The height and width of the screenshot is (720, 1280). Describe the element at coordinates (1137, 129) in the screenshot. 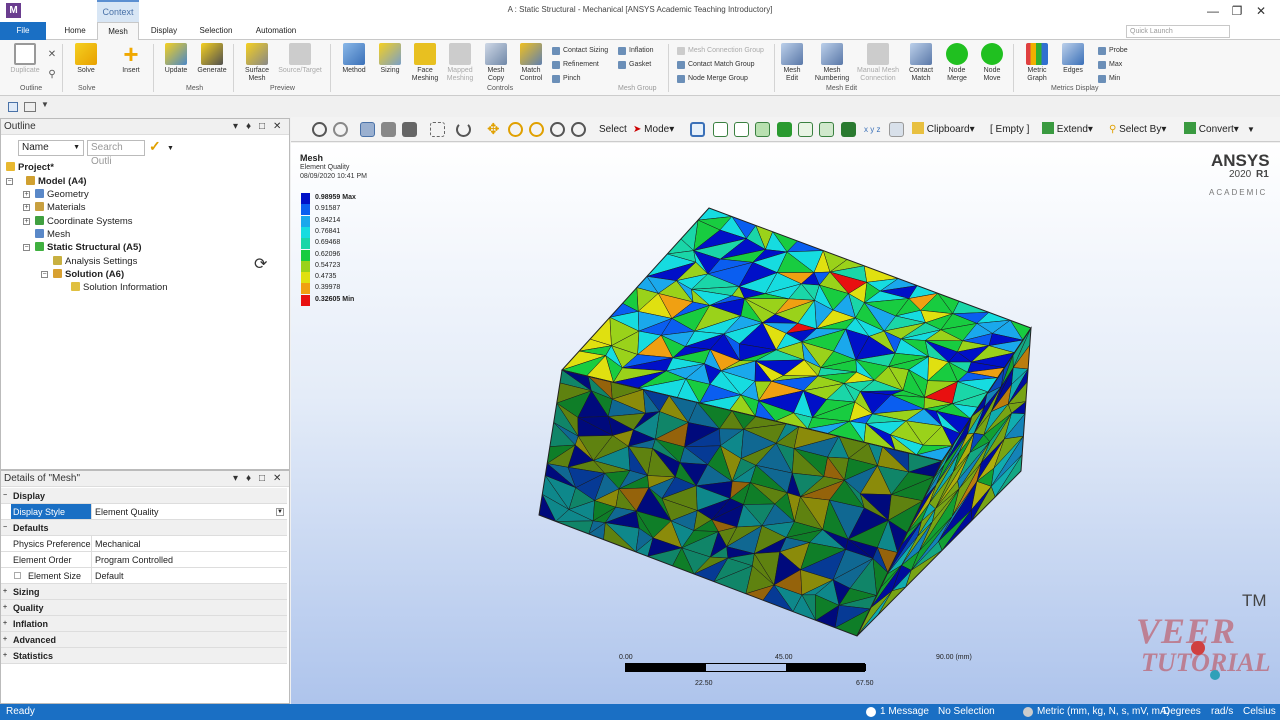

I see `select-by-dropdown: ⚲ Select By▾` at that location.